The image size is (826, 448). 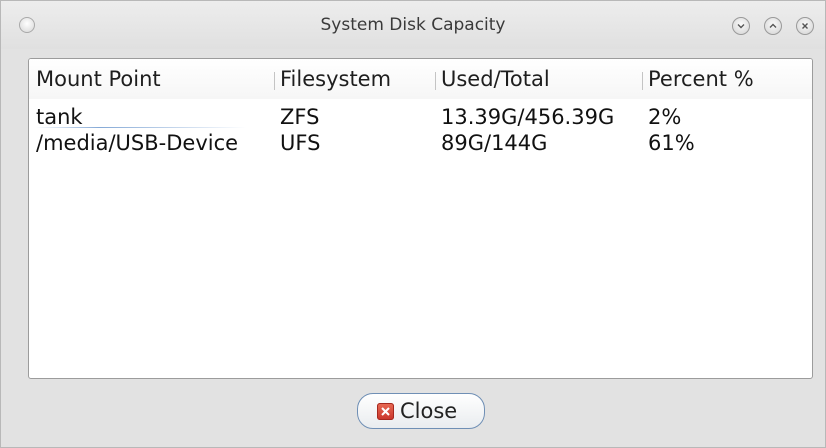 What do you see at coordinates (141, 127) in the screenshot?
I see `row-focus-indicator` at bounding box center [141, 127].